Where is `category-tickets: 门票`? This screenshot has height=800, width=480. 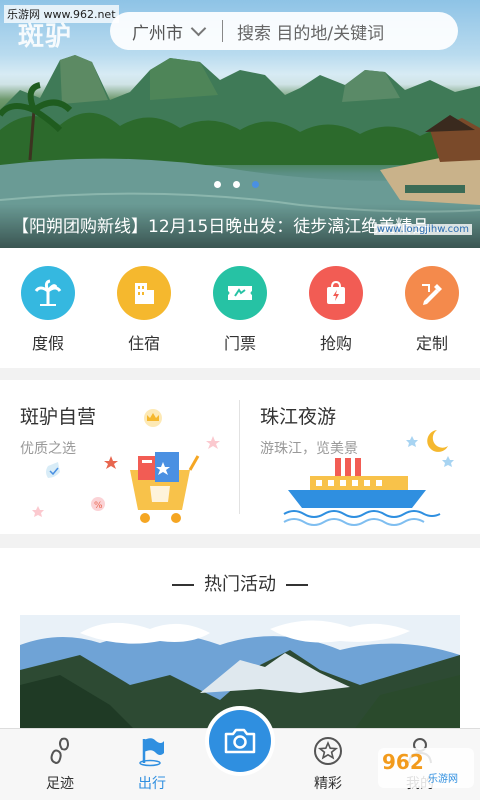 category-tickets: 门票 is located at coordinates (240, 310).